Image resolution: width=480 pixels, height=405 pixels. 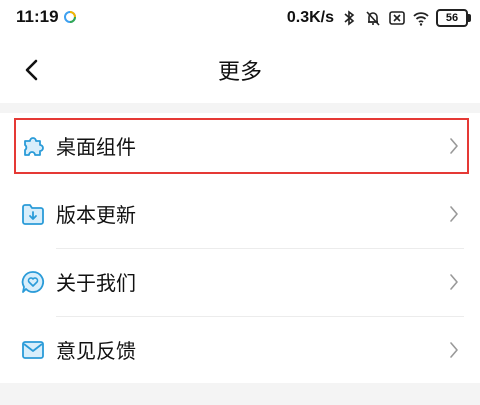 I want to click on network-speed: 0.3K/s, so click(x=310, y=17).